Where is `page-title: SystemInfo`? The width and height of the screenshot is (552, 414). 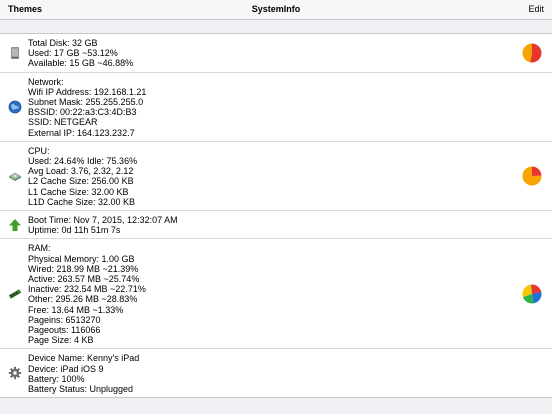
page-title: SystemInfo is located at coordinates (276, 9).